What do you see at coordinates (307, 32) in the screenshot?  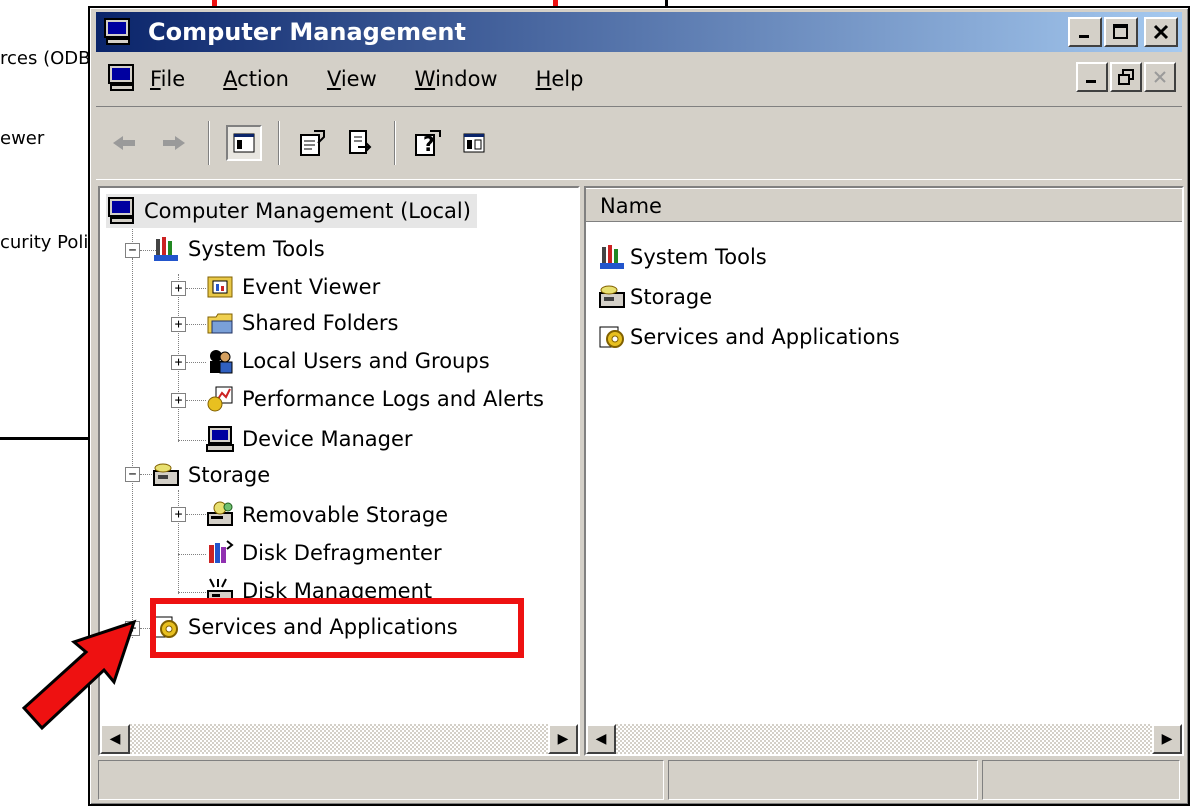 I see `window-title: Computer Management` at bounding box center [307, 32].